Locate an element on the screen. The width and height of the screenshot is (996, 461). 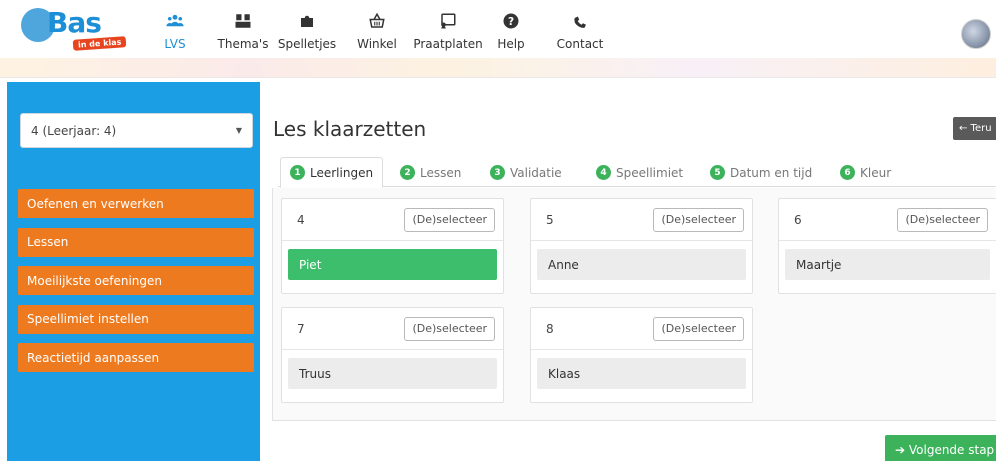
student-item: Piet is located at coordinates (392, 264).